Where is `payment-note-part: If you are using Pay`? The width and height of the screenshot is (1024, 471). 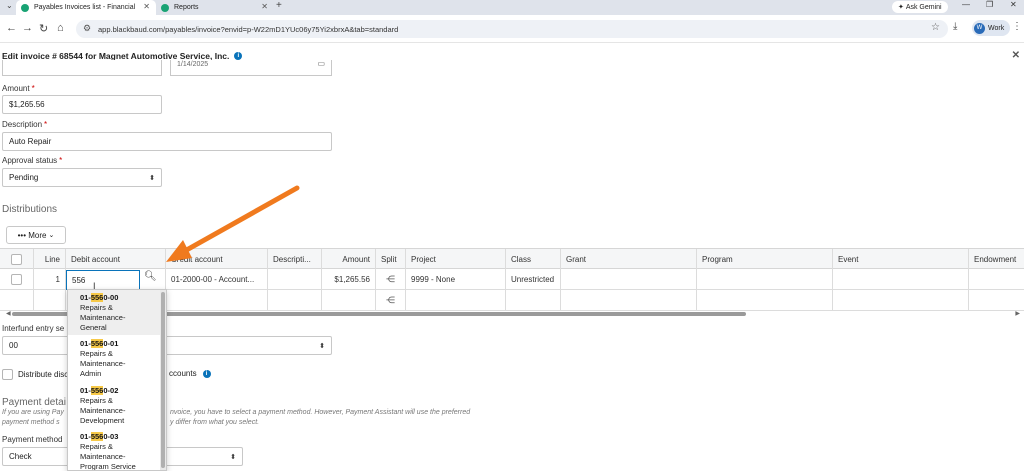
payment-note-part: If you are using Pay is located at coordinates (33, 412).